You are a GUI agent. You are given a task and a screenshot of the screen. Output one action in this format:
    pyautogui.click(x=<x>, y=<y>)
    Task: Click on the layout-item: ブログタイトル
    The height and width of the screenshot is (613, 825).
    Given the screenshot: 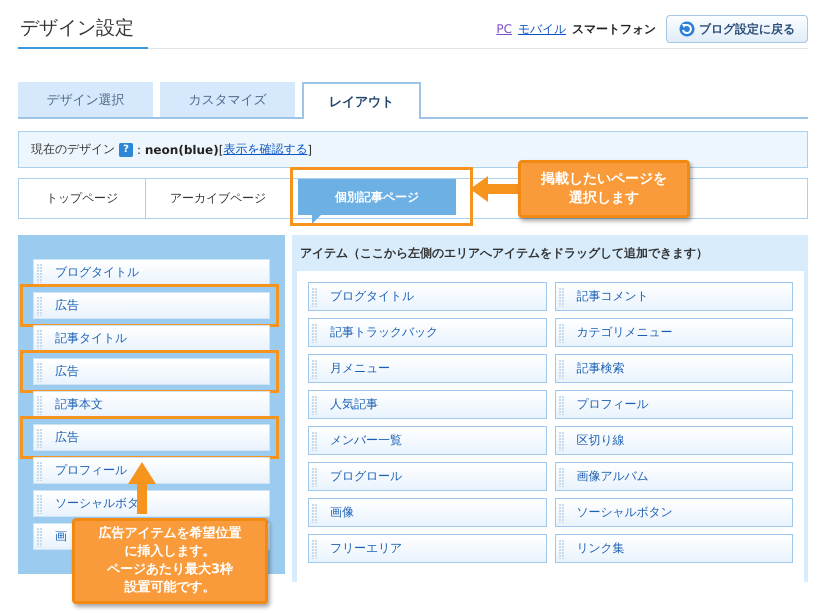 What is the action you would take?
    pyautogui.click(x=151, y=272)
    